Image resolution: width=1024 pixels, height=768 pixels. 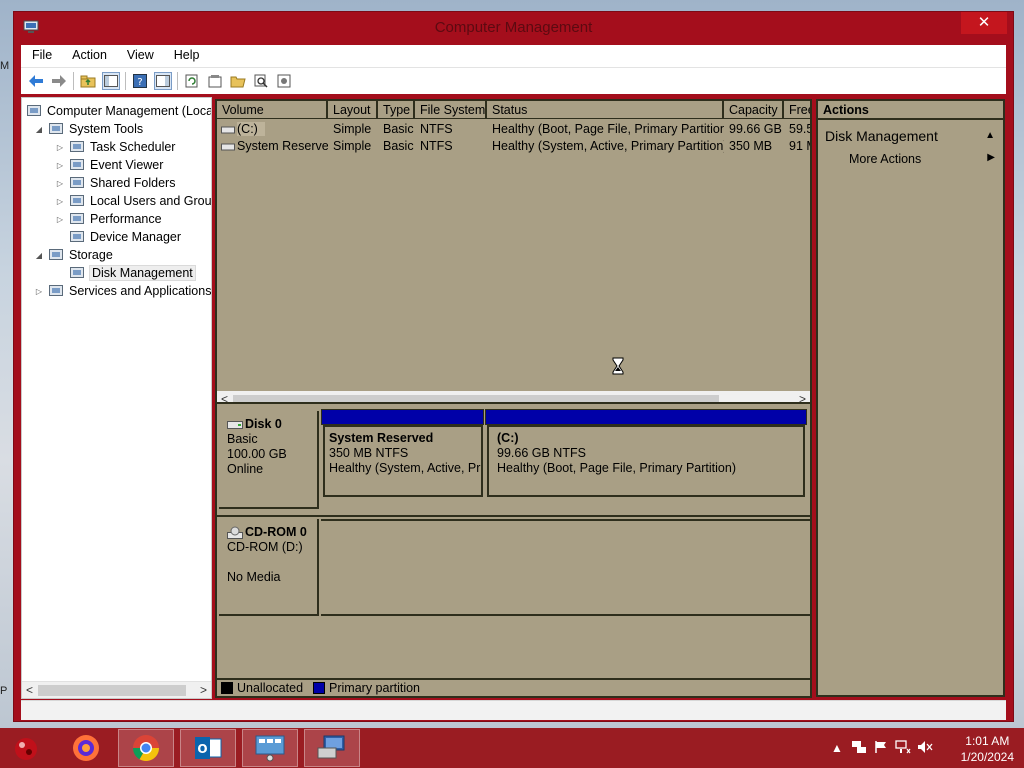 I want to click on menu-file: File, so click(x=41, y=56).